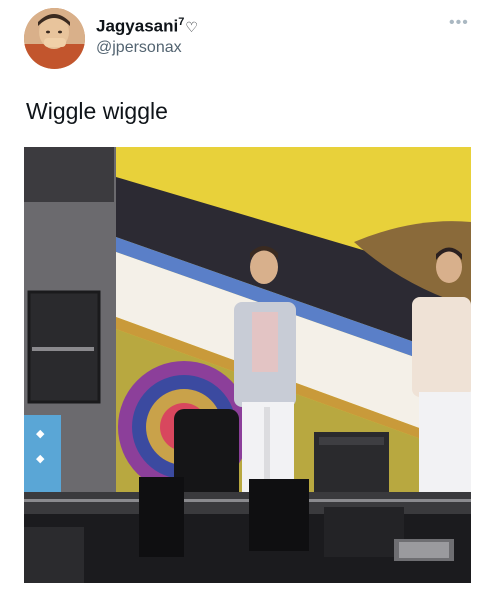 The height and width of the screenshot is (600, 494). I want to click on display-name-text: Jagyasani, so click(137, 26).